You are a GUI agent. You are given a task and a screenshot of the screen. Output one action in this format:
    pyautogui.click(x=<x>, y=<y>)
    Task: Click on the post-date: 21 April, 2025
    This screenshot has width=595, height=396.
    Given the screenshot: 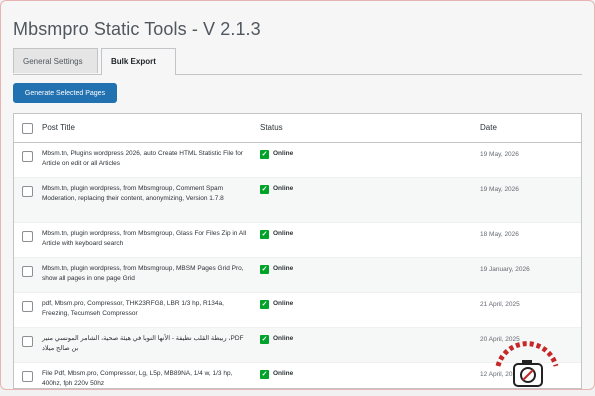 What is the action you would take?
    pyautogui.click(x=500, y=304)
    